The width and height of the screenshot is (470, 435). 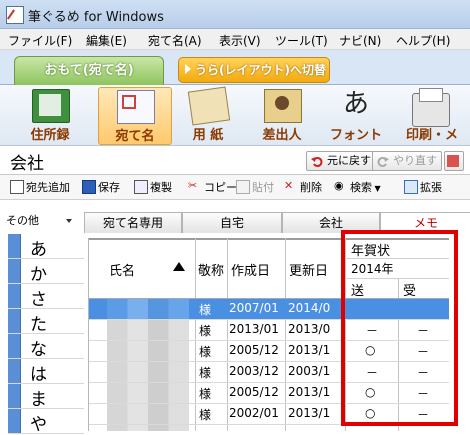 What do you see at coordinates (50, 115) in the screenshot?
I see `address-book-button: 住所録` at bounding box center [50, 115].